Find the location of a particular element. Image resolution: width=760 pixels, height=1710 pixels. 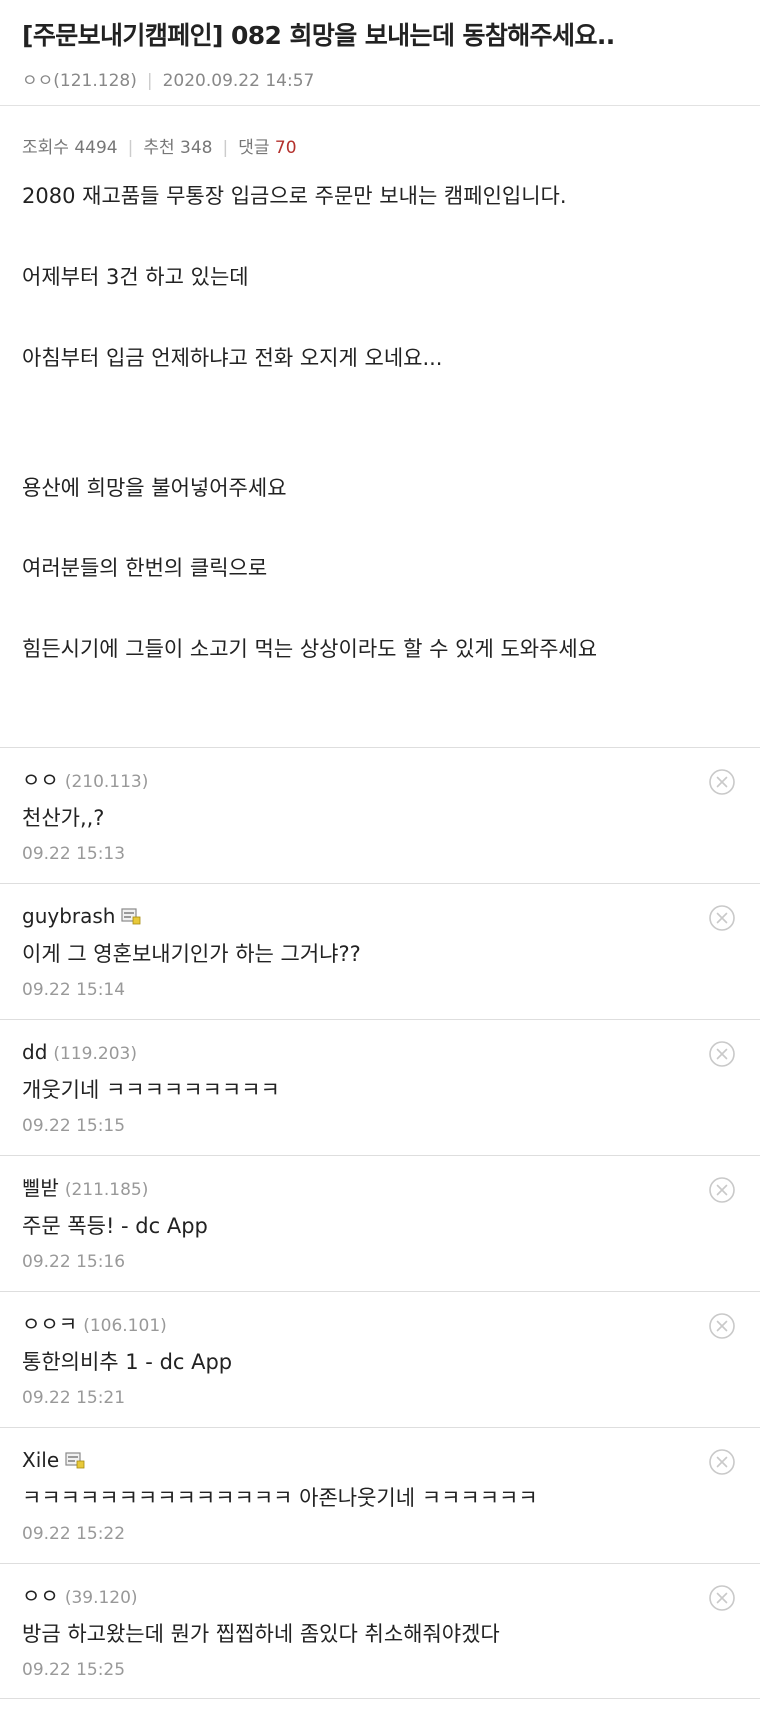

comment-header: ㅇㅇㅋ (106.101) is located at coordinates (380, 1316).